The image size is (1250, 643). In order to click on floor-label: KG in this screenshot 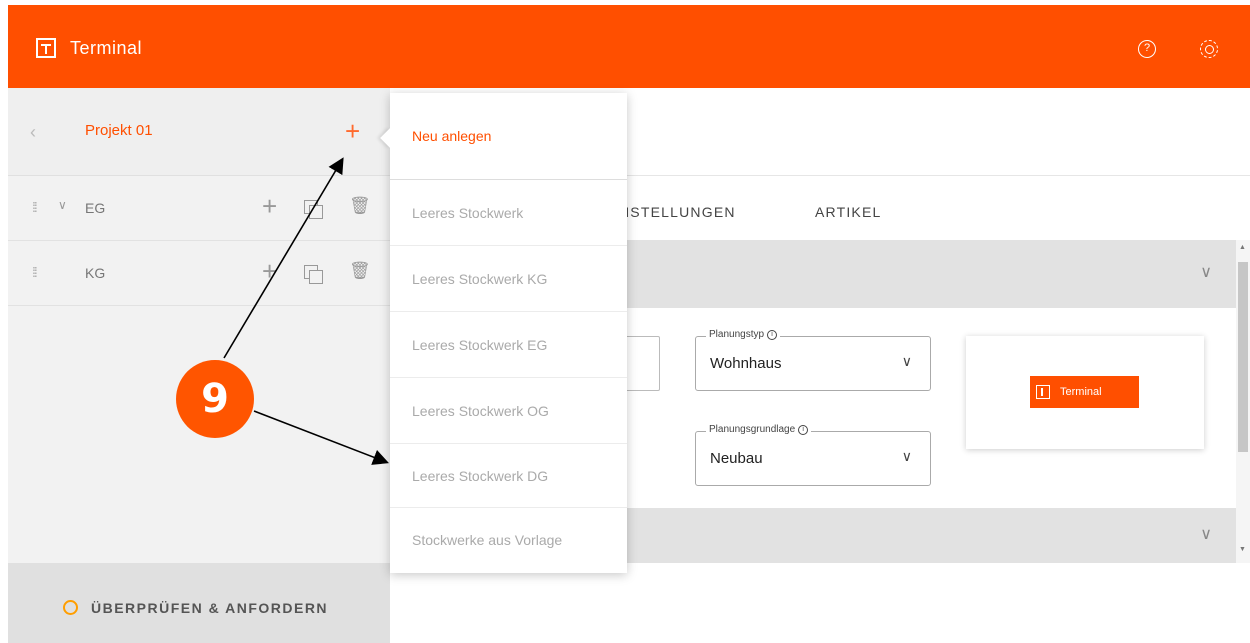, I will do `click(95, 273)`.